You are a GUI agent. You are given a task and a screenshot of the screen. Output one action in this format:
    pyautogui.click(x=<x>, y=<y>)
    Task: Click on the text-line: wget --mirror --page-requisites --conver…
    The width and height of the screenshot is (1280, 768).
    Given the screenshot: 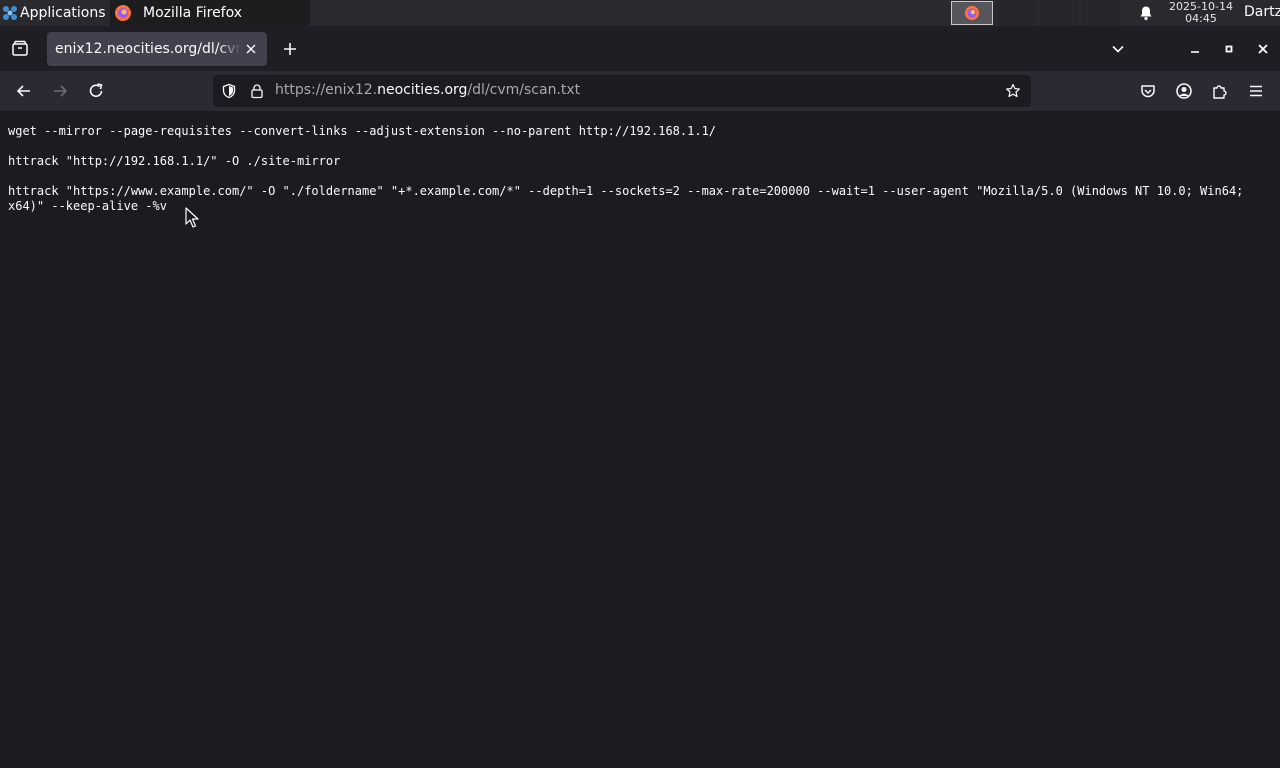 What is the action you would take?
    pyautogui.click(x=362, y=131)
    